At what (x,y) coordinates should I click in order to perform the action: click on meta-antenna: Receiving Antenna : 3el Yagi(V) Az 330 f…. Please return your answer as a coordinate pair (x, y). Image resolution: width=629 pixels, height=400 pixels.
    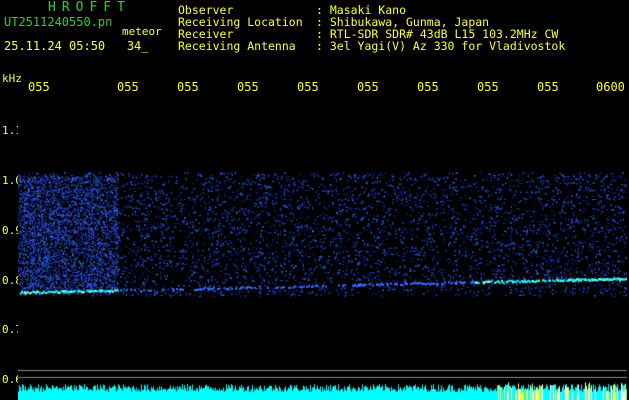
    Looking at the image, I should click on (371, 46).